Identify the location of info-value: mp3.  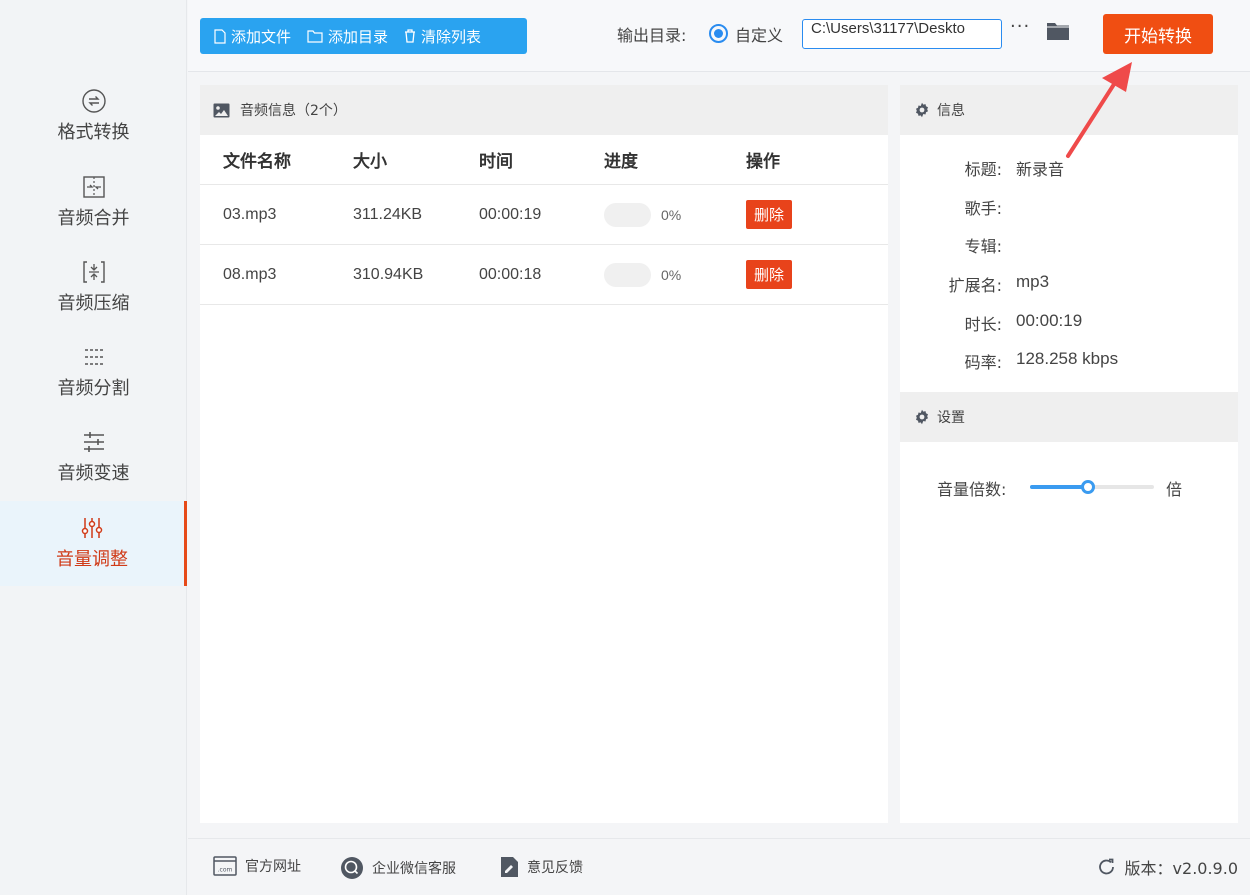
(1033, 281).